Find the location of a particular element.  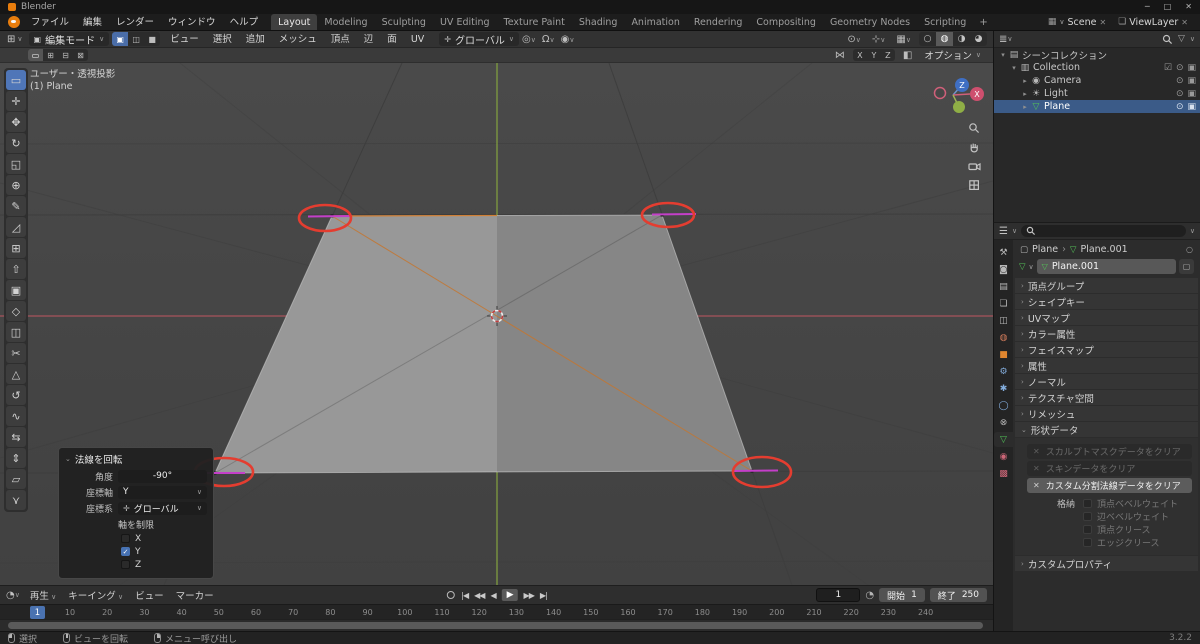

menubar-item: ファイル is located at coordinates (50, 22).